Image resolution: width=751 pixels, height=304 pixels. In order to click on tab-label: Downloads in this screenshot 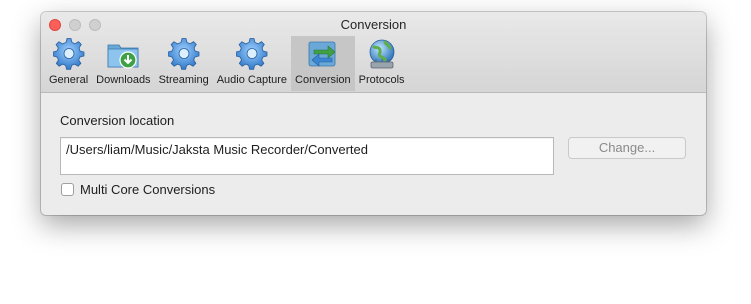, I will do `click(123, 80)`.